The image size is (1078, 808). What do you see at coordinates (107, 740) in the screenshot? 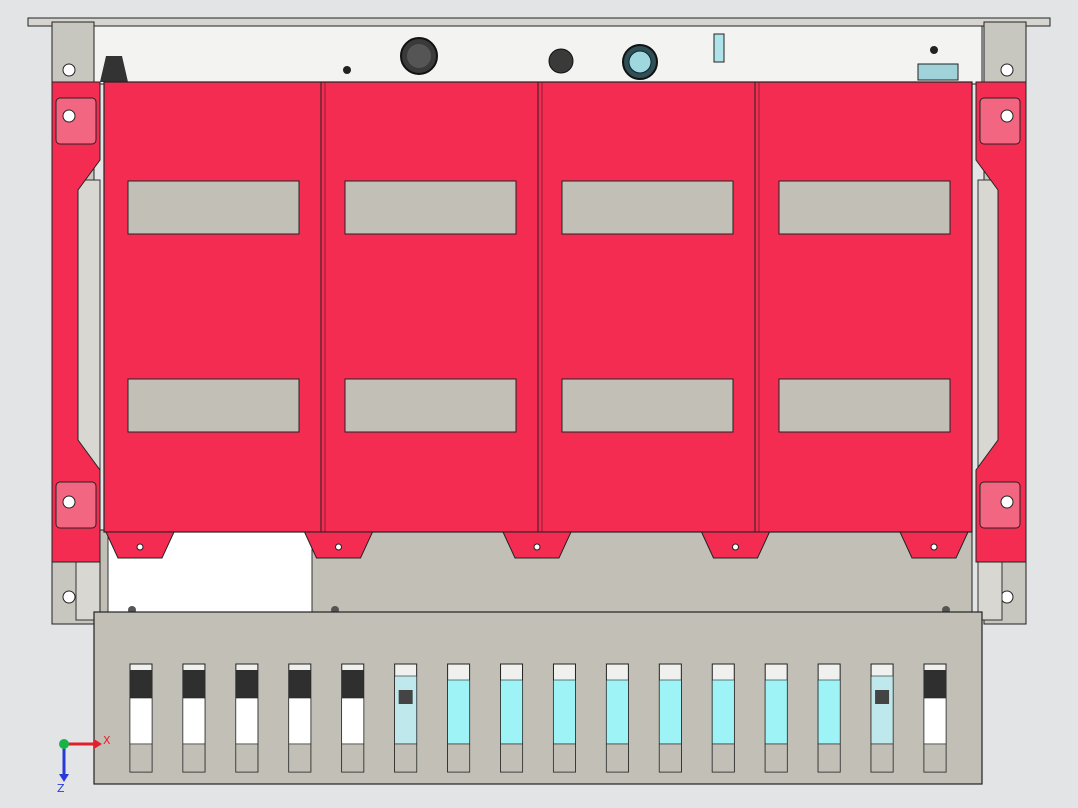
I see `triad-x-label: X` at bounding box center [107, 740].